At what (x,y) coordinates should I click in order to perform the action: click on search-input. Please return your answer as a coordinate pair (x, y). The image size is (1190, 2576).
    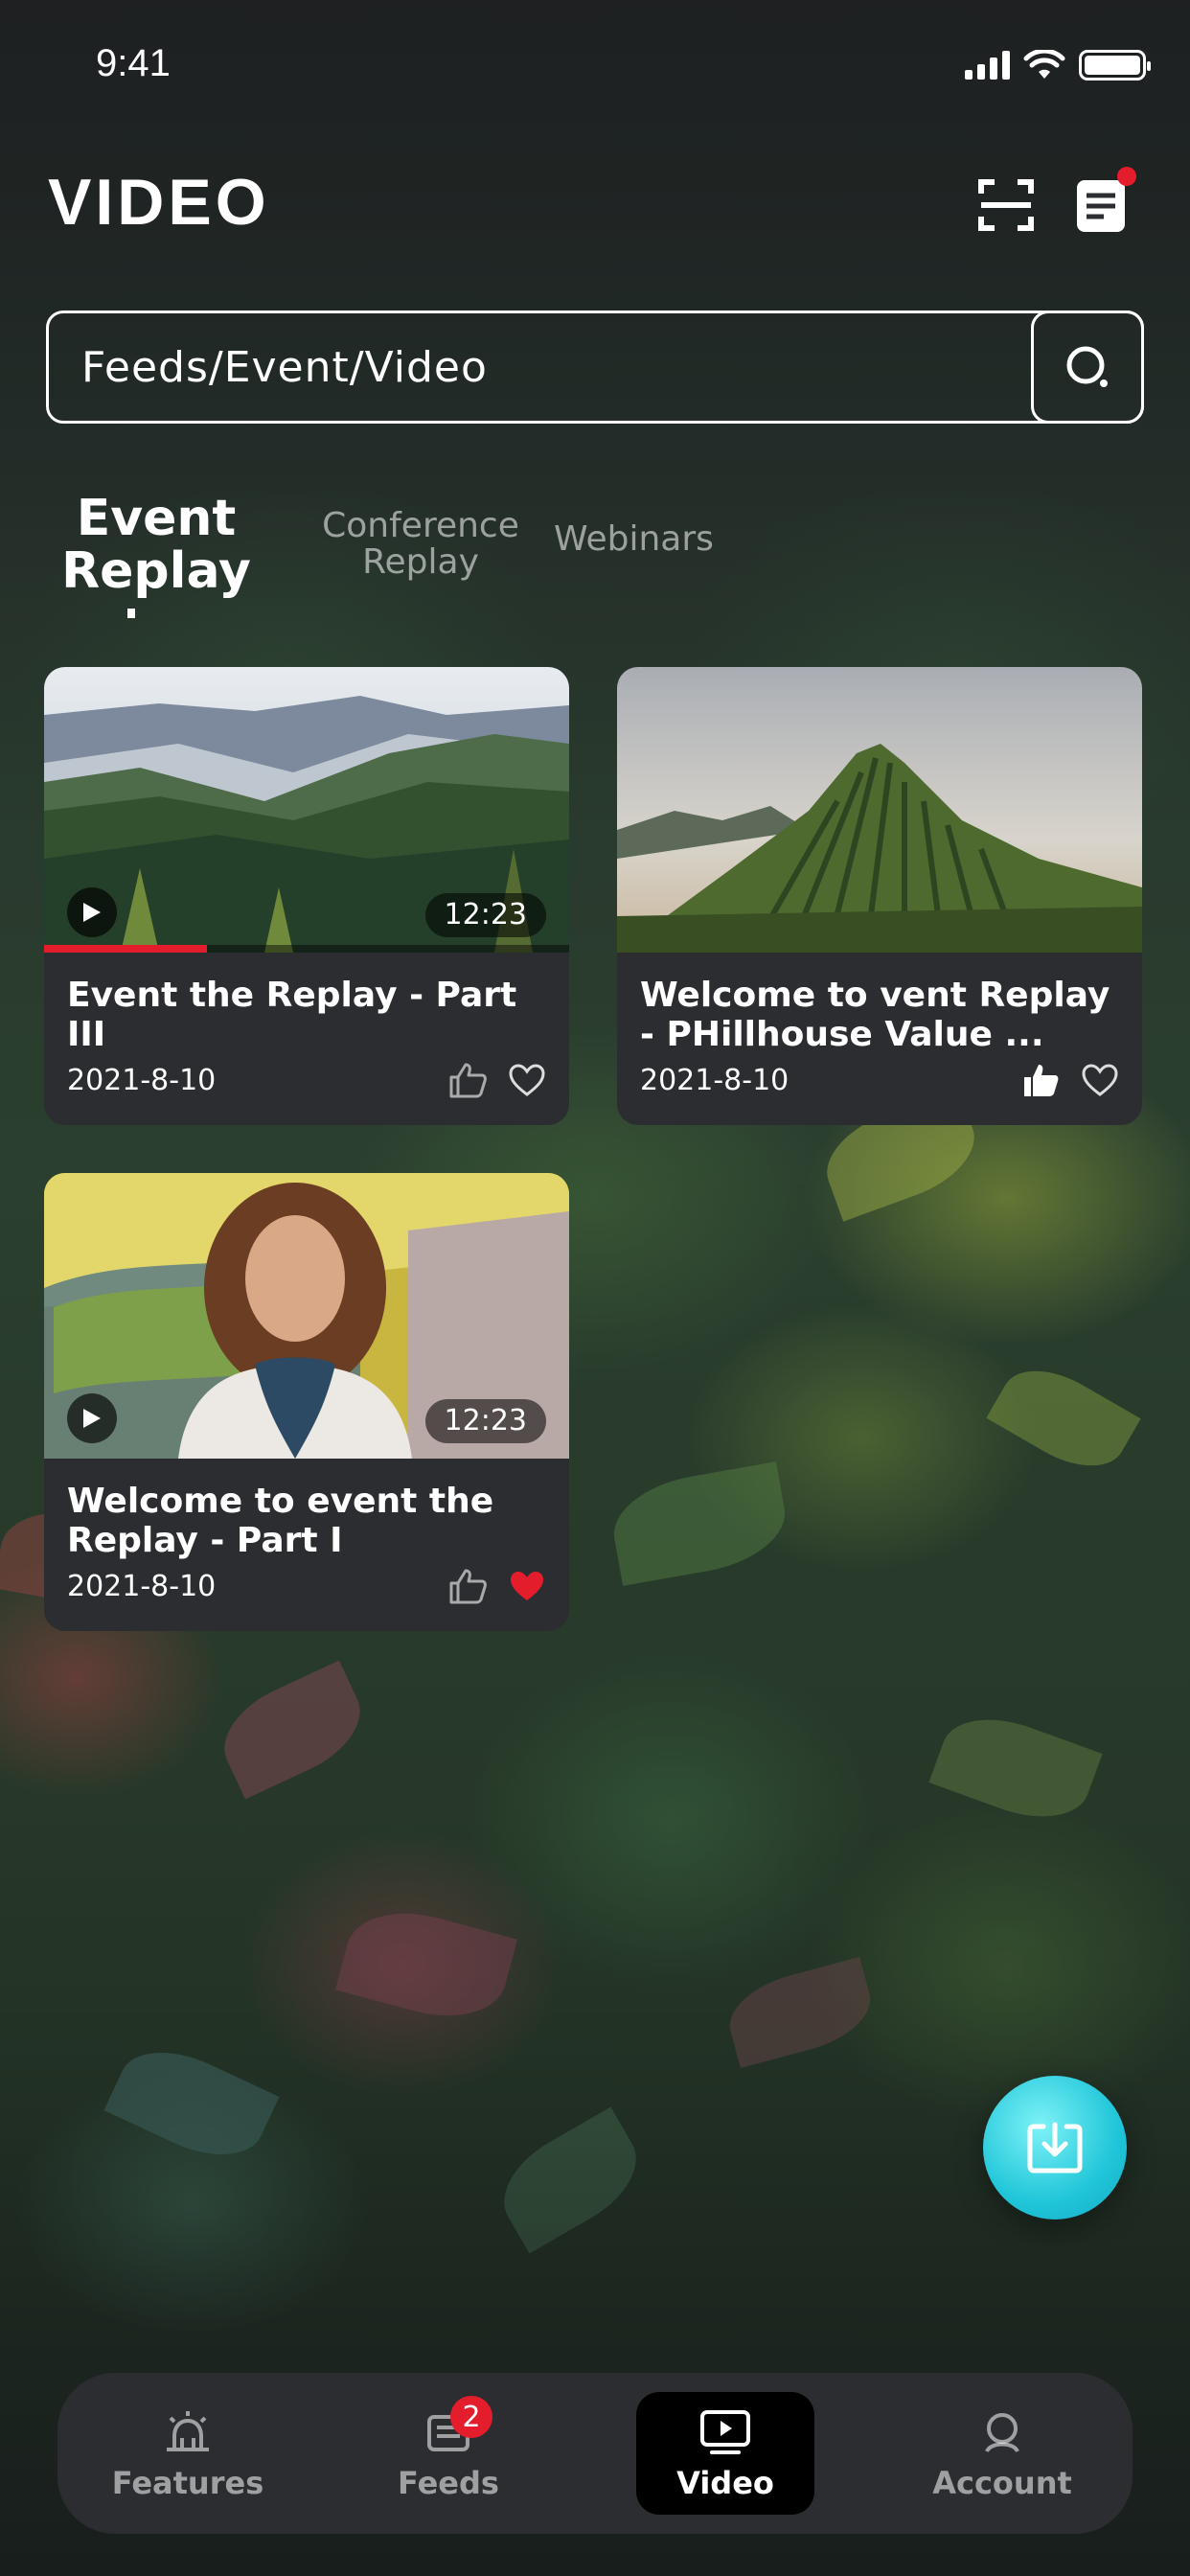
    Looking at the image, I should click on (540, 367).